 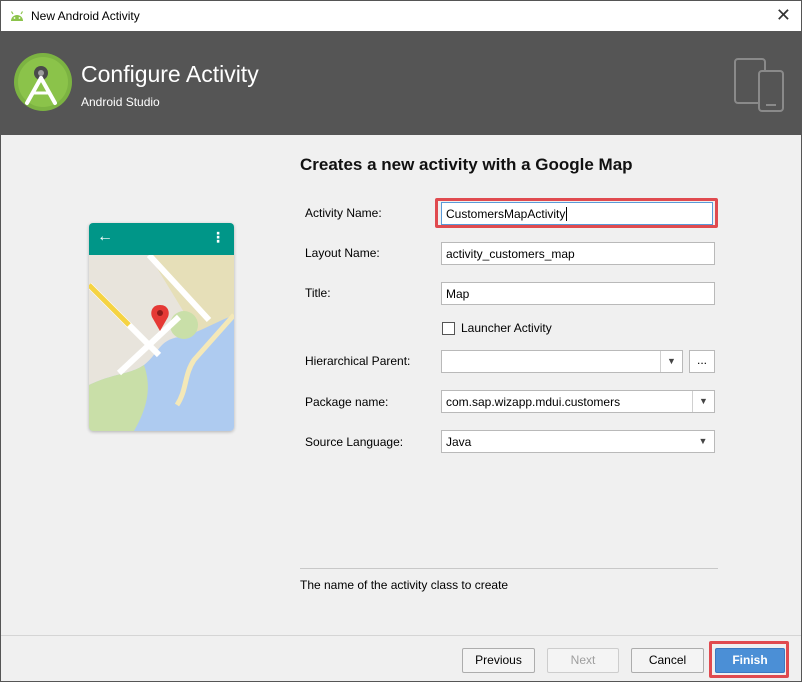 What do you see at coordinates (347, 402) in the screenshot?
I see `package-name-label: Package name:` at bounding box center [347, 402].